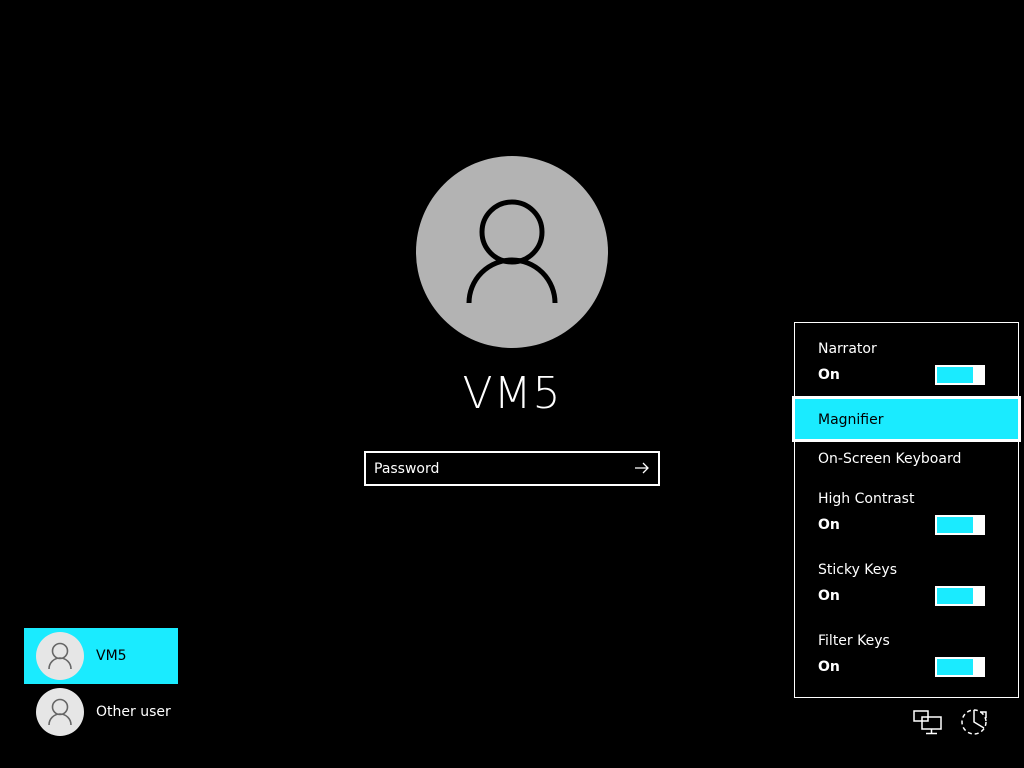  Describe the element at coordinates (111, 656) in the screenshot. I see `user-tile-label: VM5` at that location.